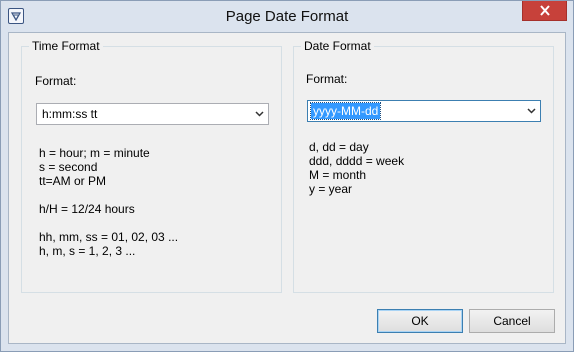 The image size is (574, 352). I want to click on ok-button: OK, so click(420, 321).